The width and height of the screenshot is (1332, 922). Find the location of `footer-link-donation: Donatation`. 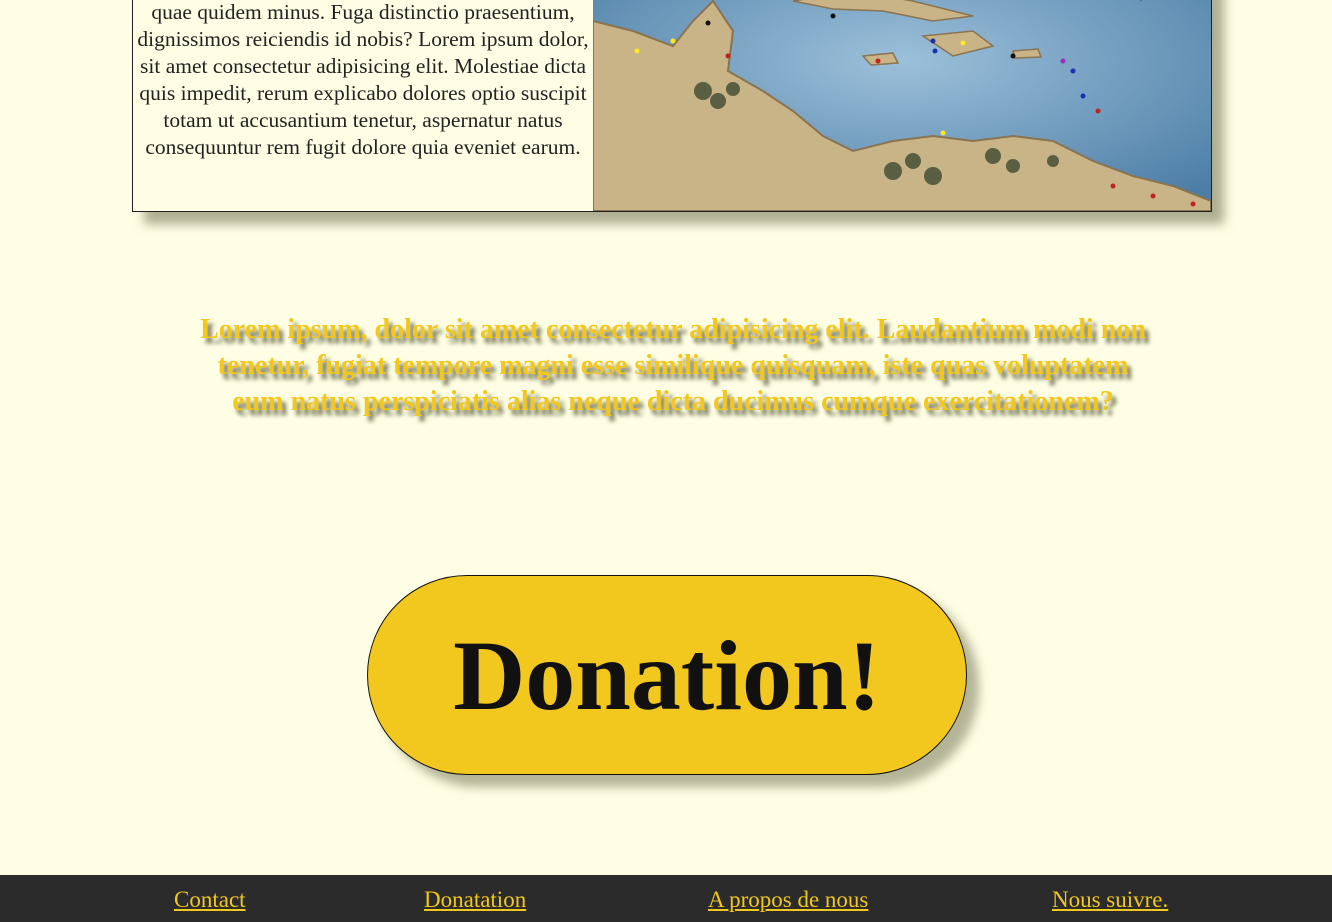

footer-link-donation: Donatation is located at coordinates (475, 900).